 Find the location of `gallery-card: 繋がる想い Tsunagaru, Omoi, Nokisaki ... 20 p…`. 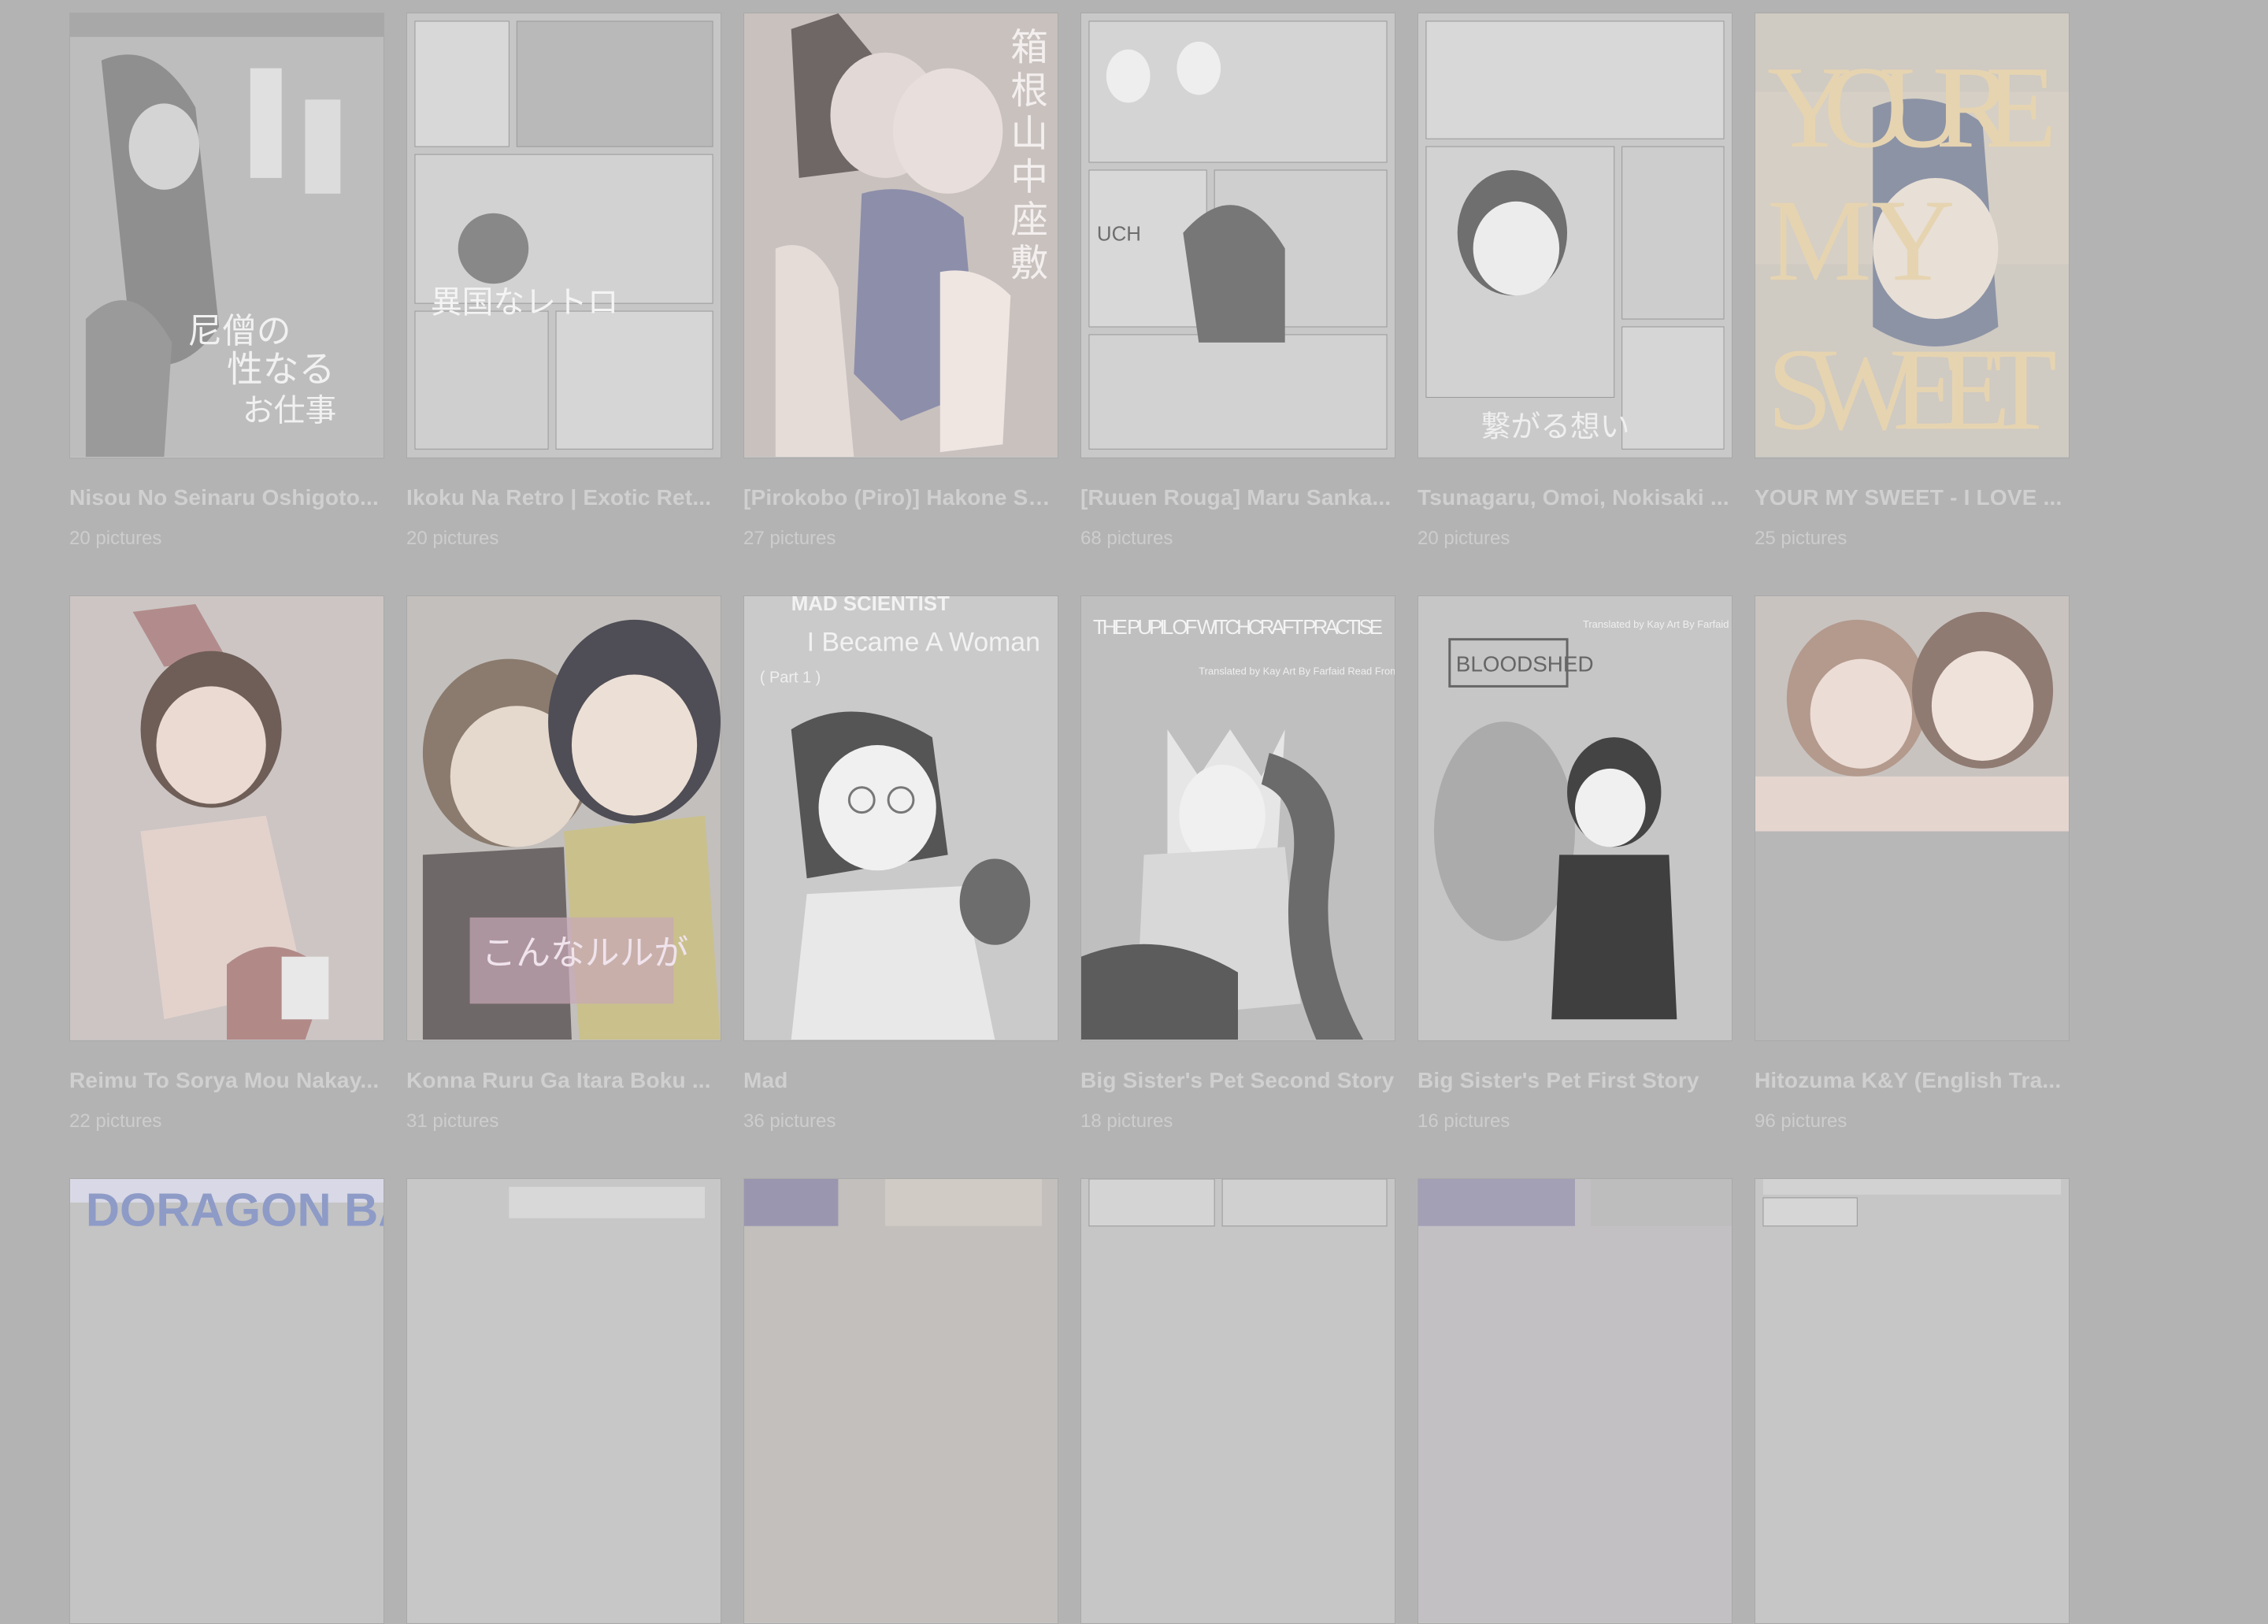

gallery-card: 繋がる想い Tsunagaru, Omoi, Nokisaki ... 20 p… is located at coordinates (1575, 281).